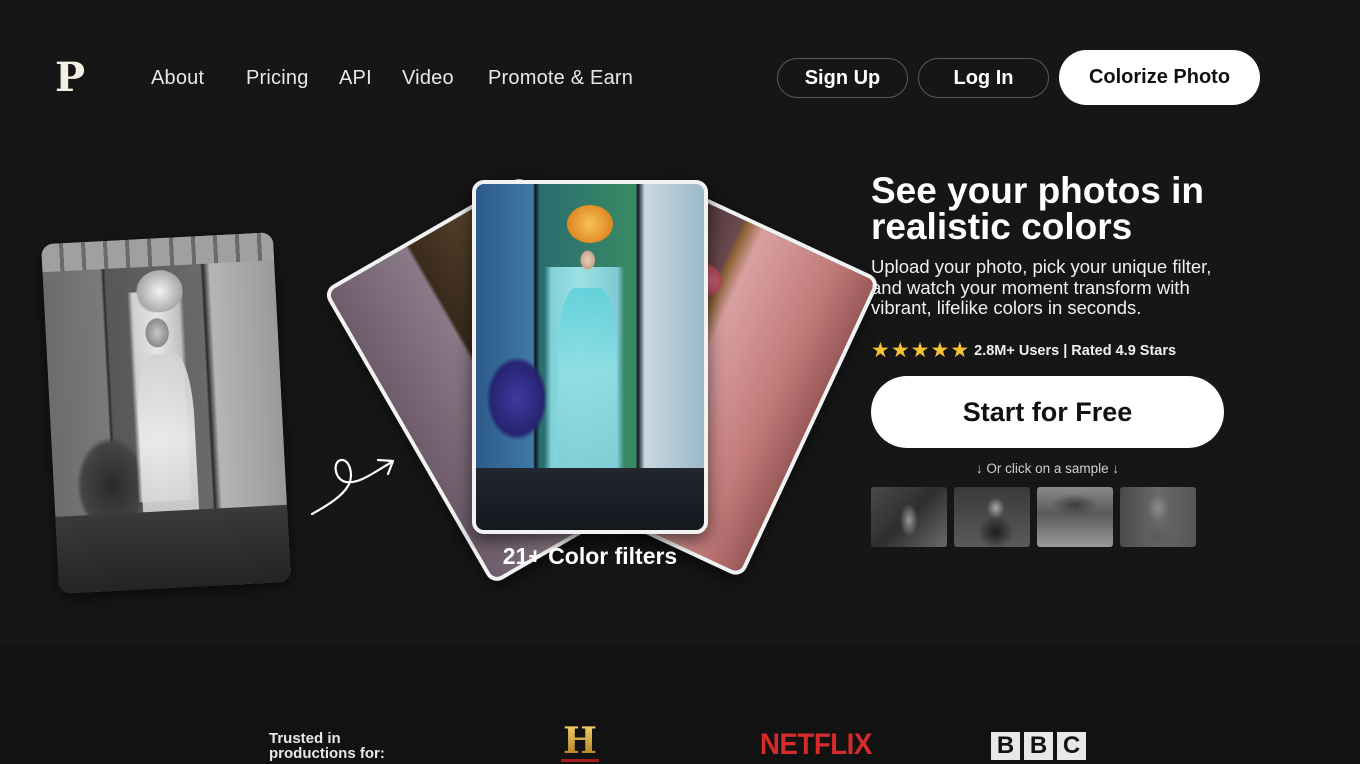 This screenshot has height=764, width=1360. I want to click on brand-logo: P, so click(70, 78).